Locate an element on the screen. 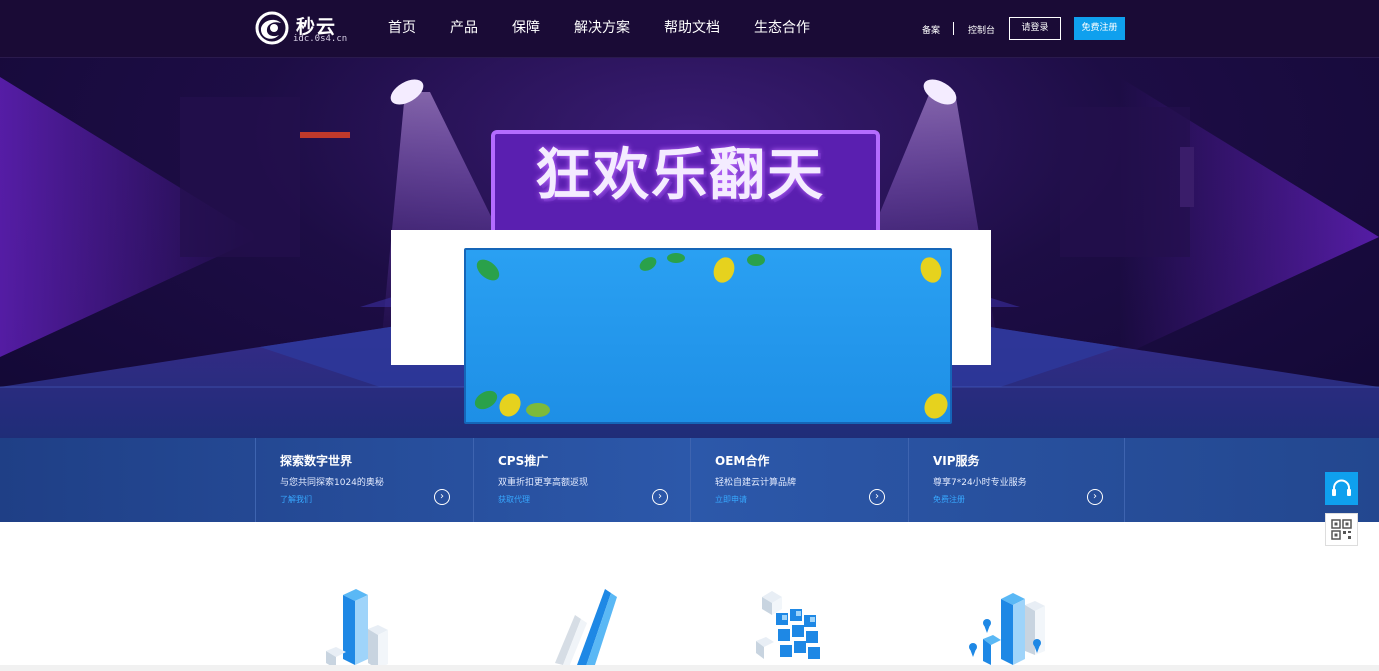  triangle-chart-icon is located at coordinates (582, 630).